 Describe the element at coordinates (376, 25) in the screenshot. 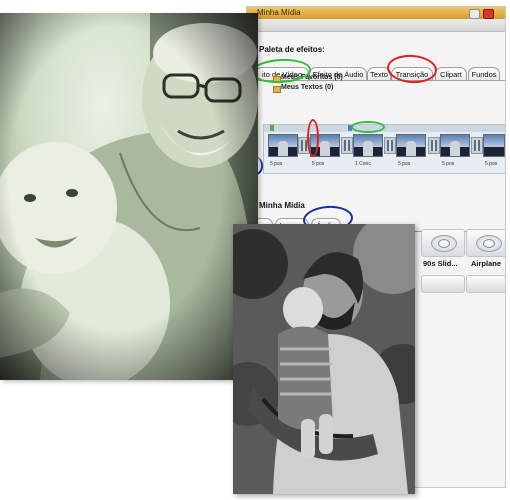

I see `toolbar-strip` at that location.